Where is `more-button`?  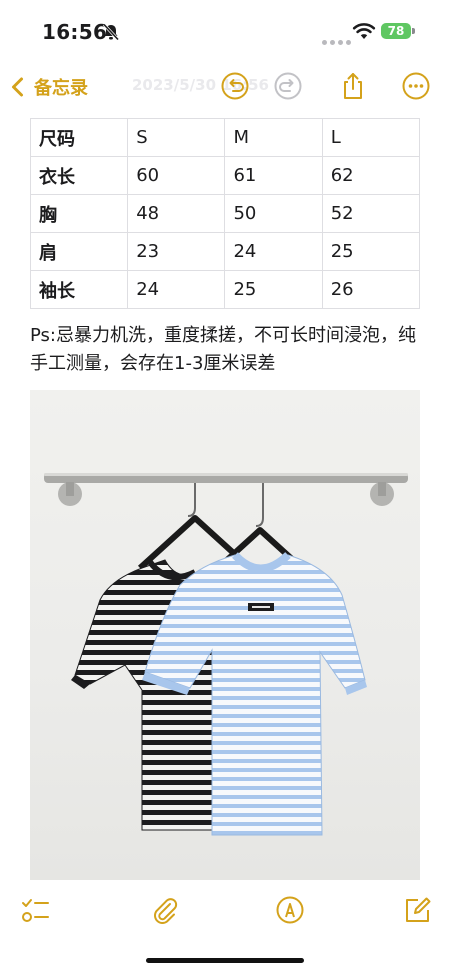
more-button is located at coordinates (416, 86).